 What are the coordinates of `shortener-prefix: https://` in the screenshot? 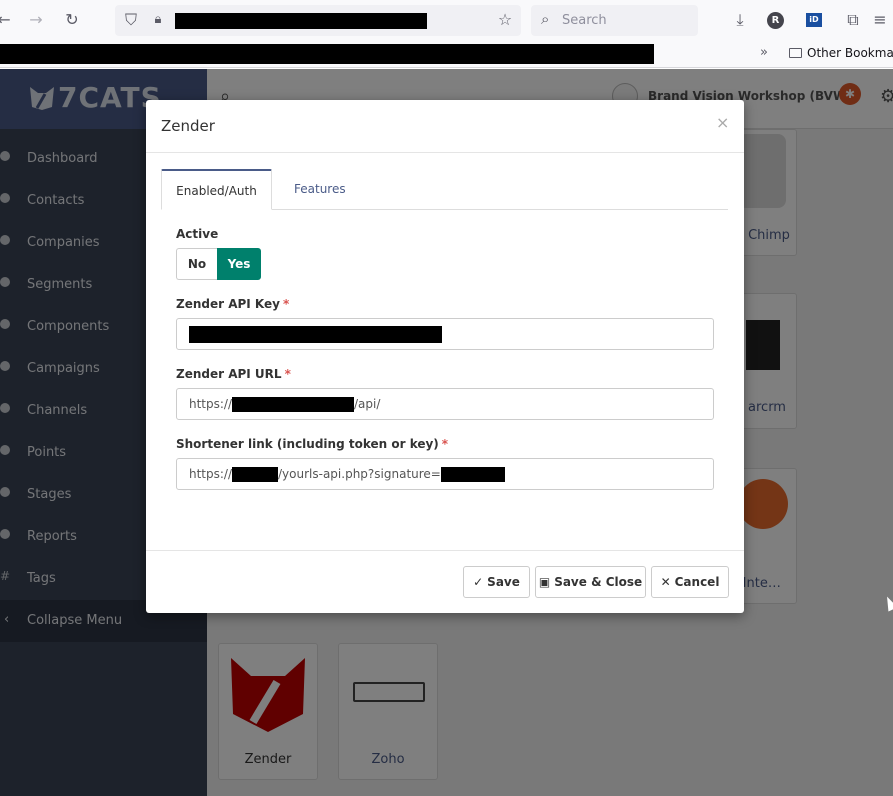 It's located at (211, 474).